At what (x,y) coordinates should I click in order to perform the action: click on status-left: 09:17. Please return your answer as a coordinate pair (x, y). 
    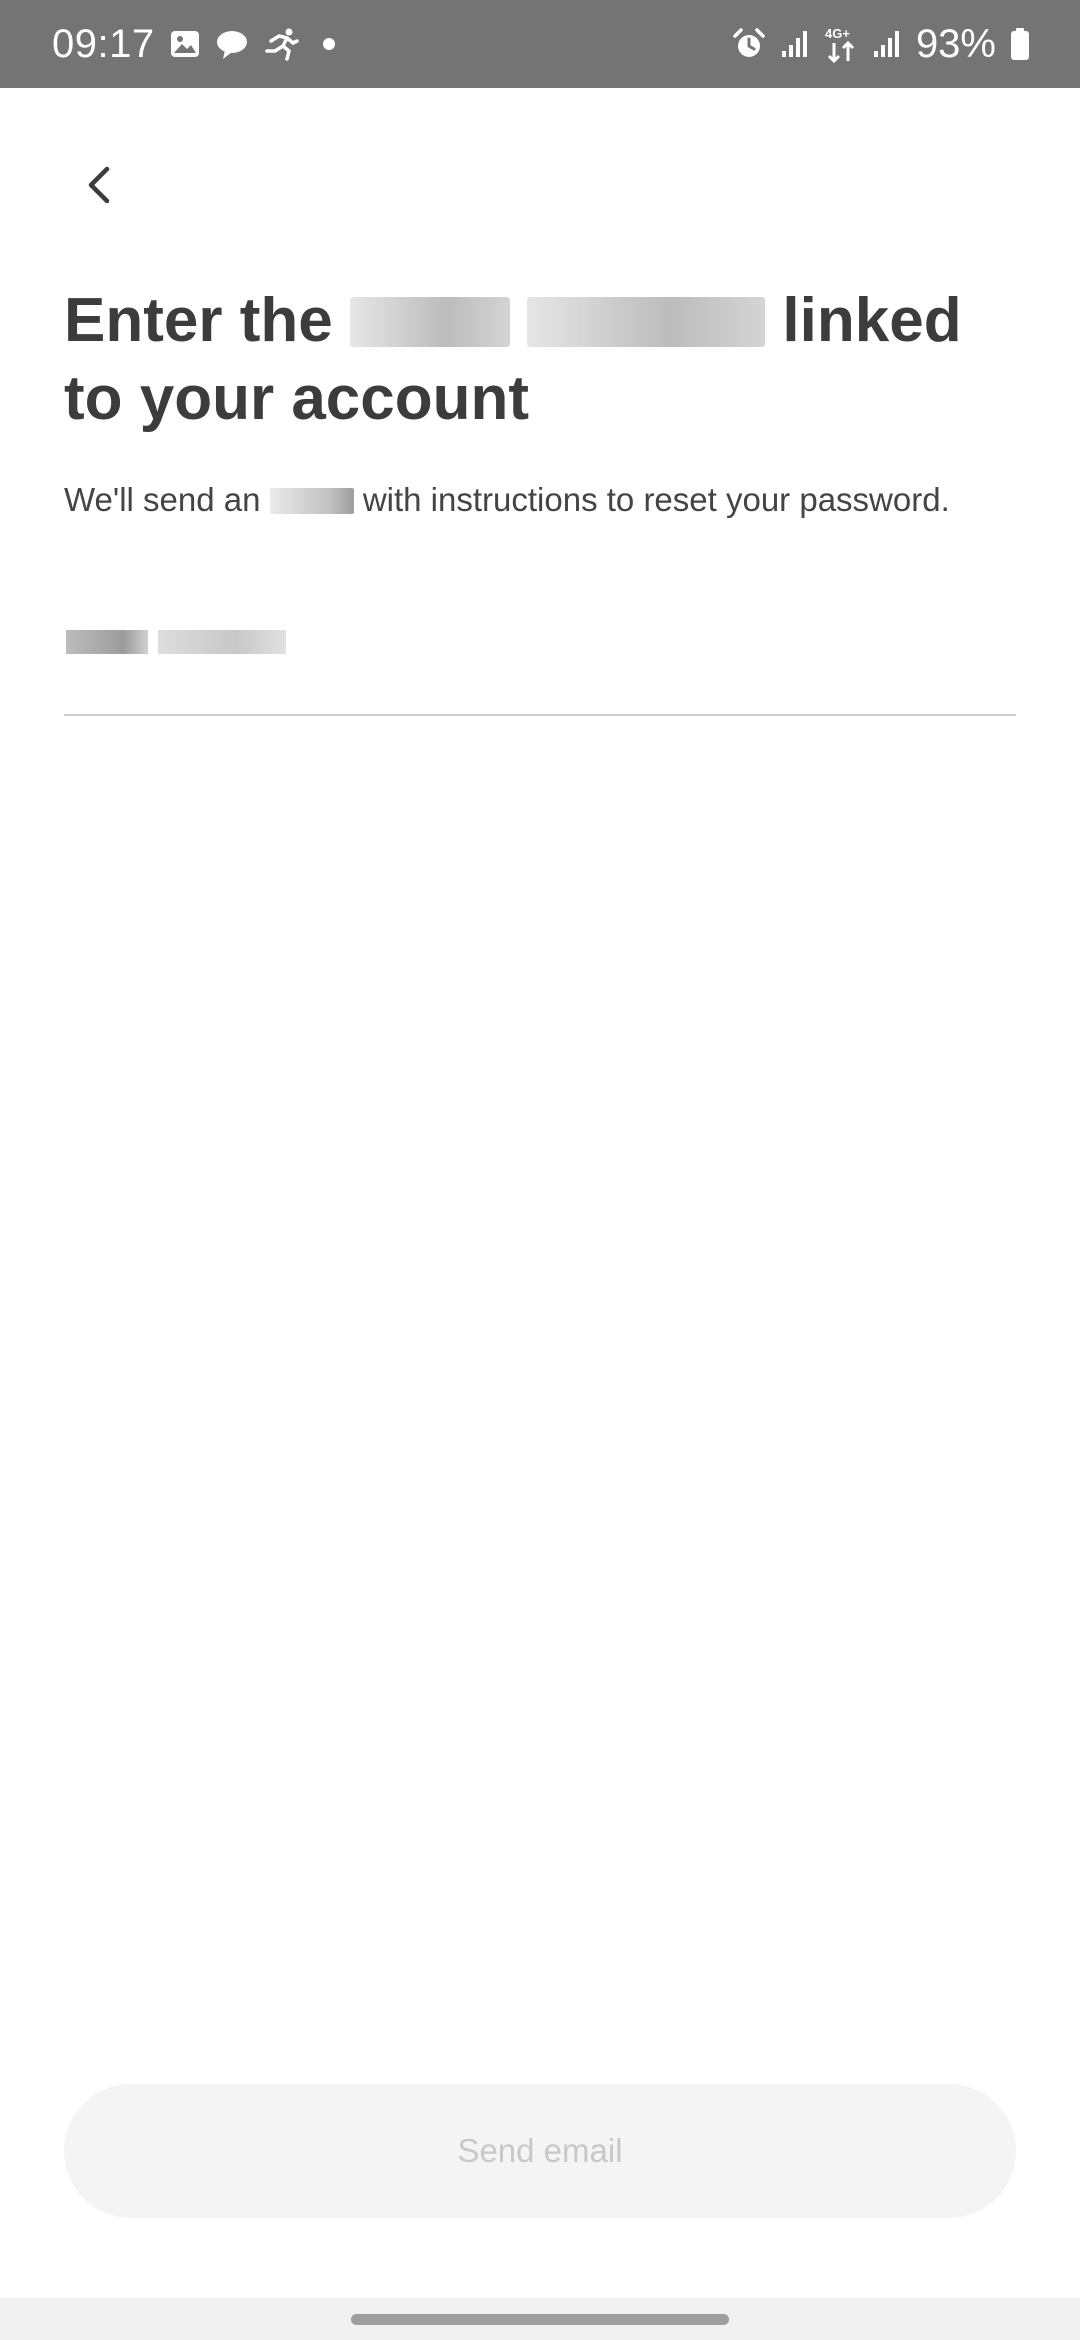
    Looking at the image, I should click on (193, 44).